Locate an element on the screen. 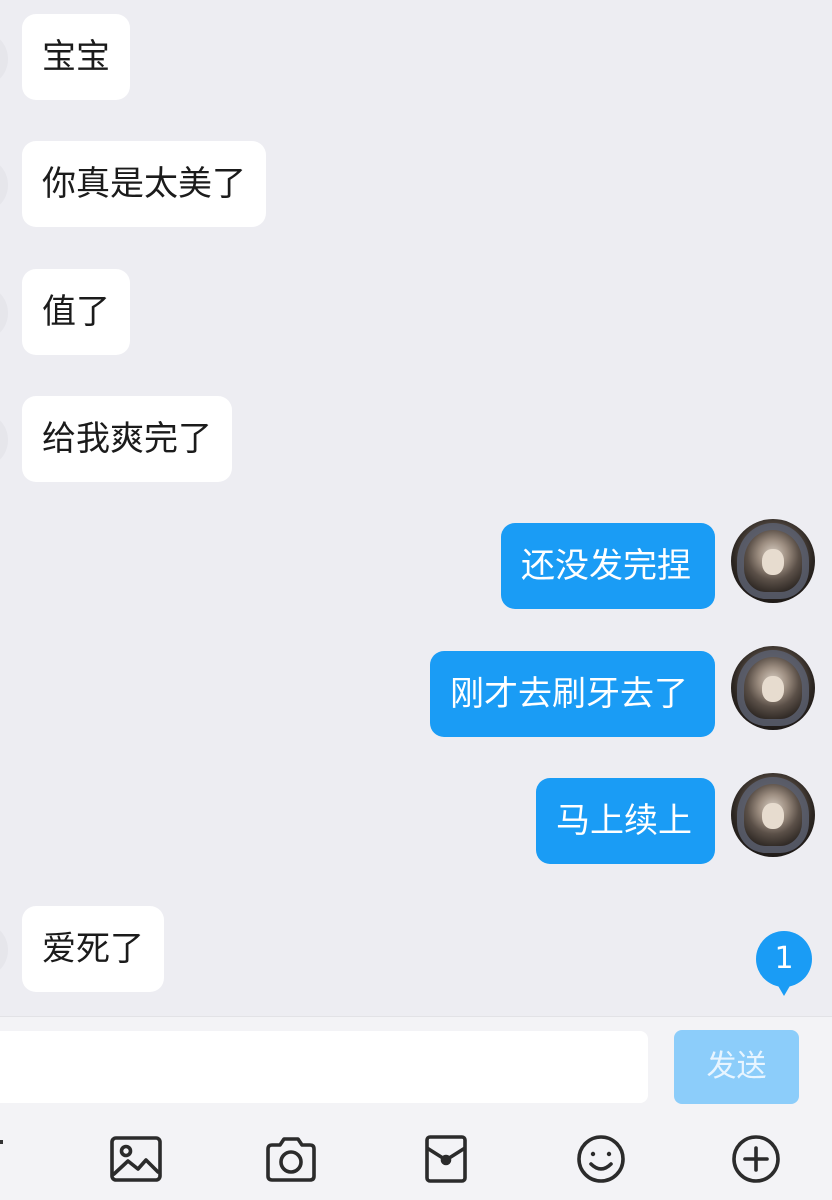 This screenshot has width=832, height=1200. incoming-message: 值了 is located at coordinates (76, 312).